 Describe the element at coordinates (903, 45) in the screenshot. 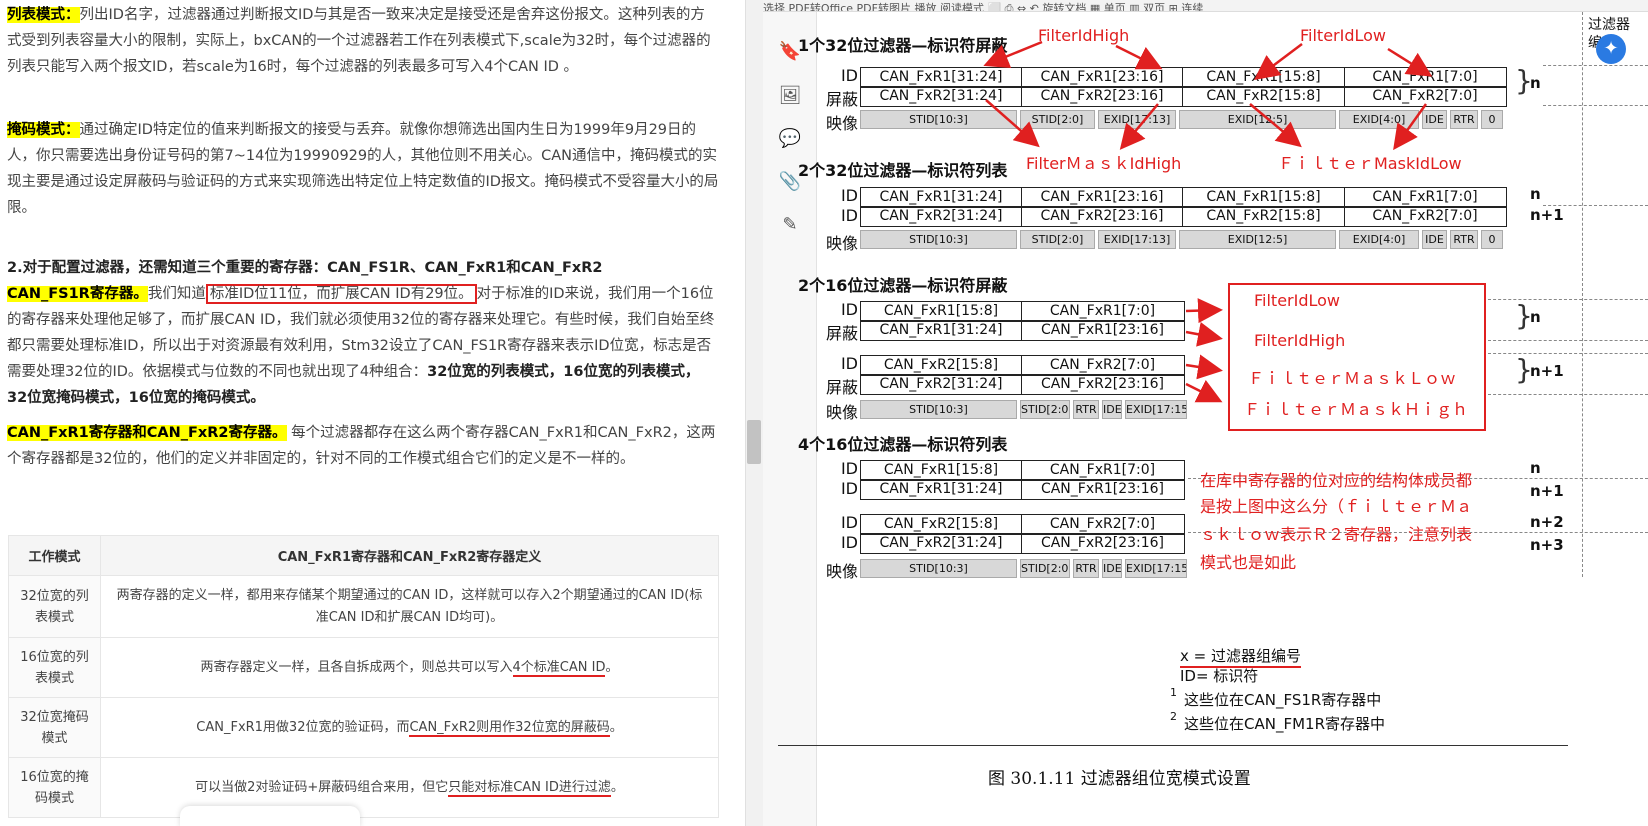

I see `section-title: 1个32位过滤器—标识符屏蔽` at that location.